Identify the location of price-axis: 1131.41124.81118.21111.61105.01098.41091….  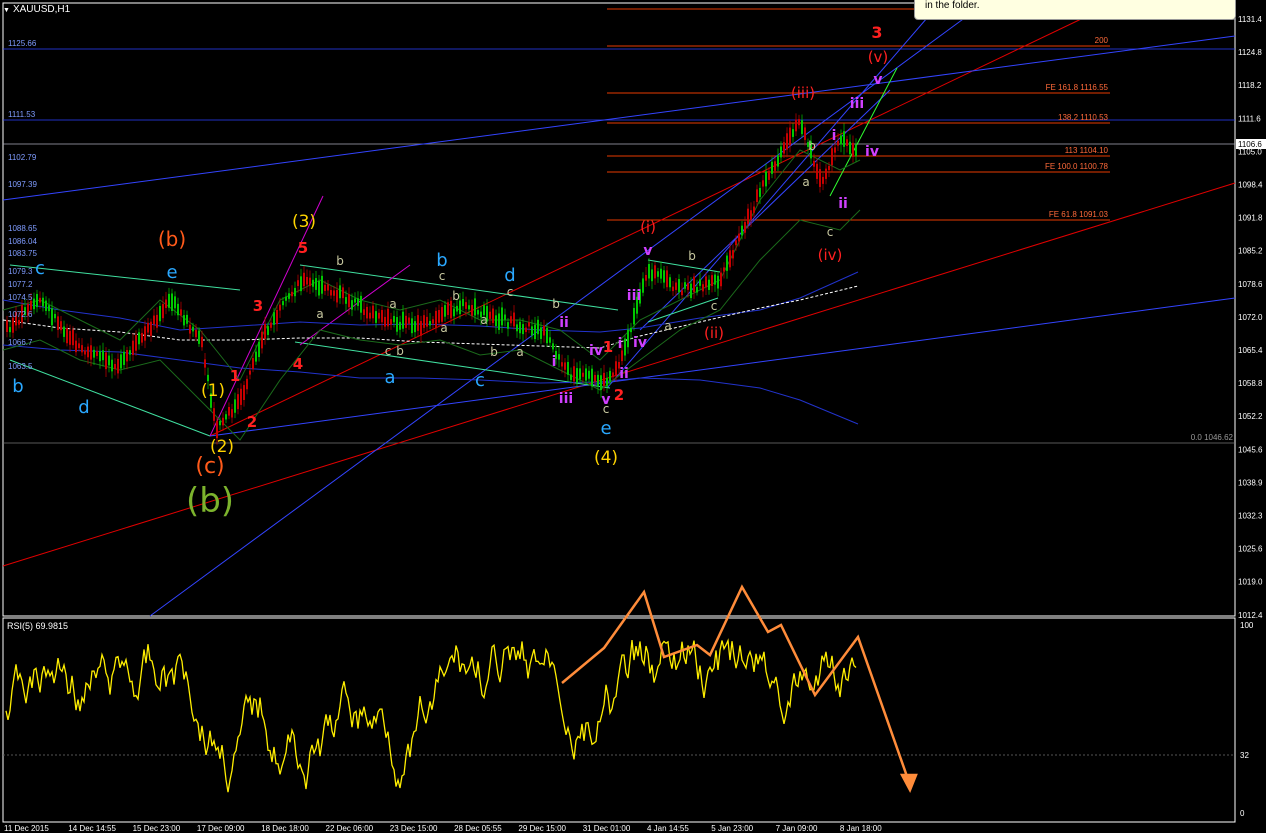
(1250, 317).